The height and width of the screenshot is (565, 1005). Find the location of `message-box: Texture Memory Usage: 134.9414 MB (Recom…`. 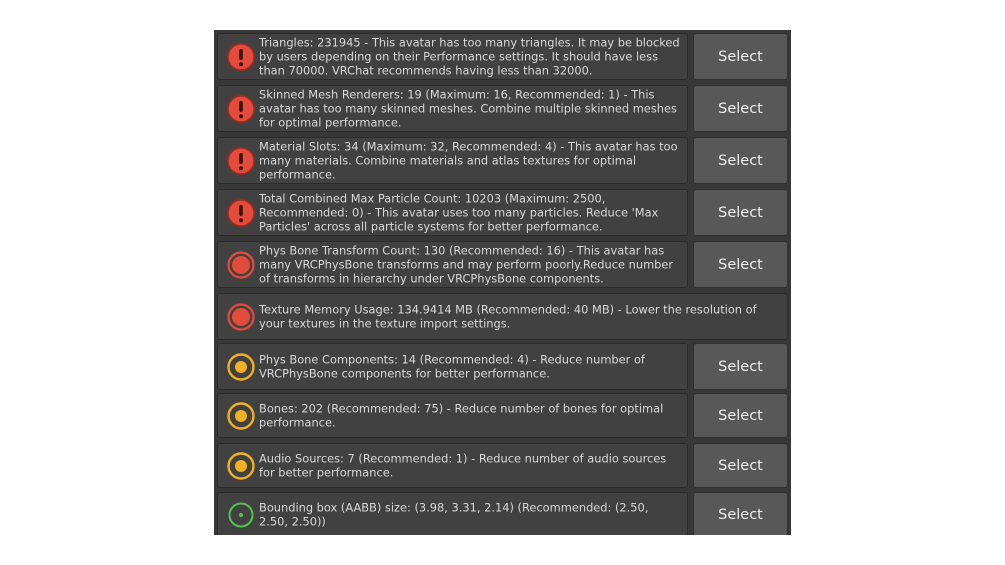

message-box: Texture Memory Usage: 134.9414 MB (Recom… is located at coordinates (502, 316).